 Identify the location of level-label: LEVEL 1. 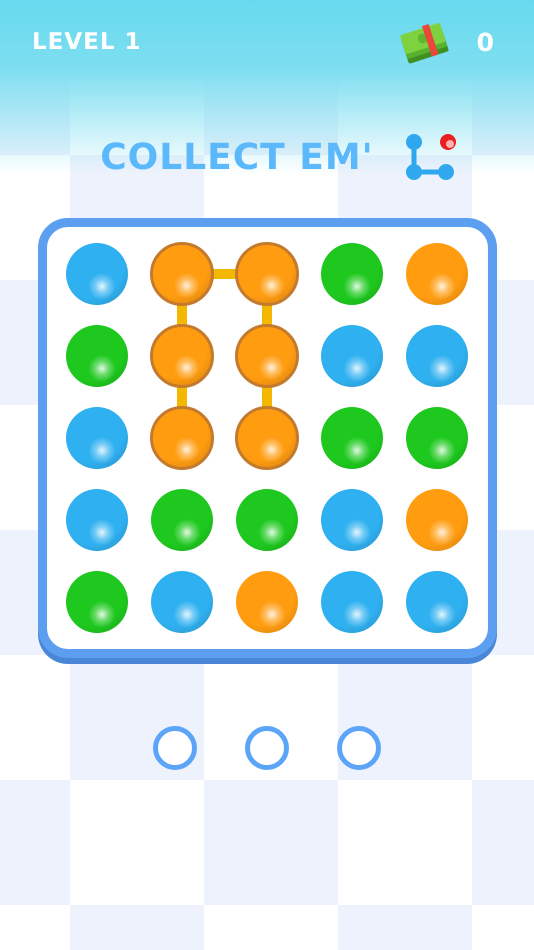
(87, 42).